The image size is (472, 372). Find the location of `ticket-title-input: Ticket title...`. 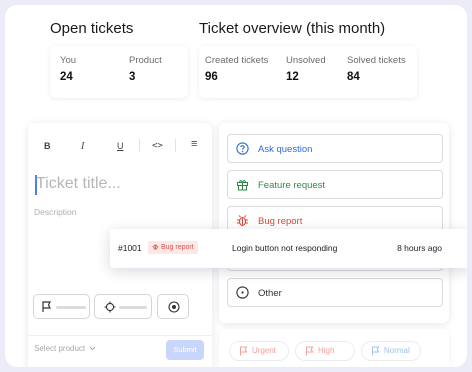

ticket-title-input: Ticket title... is located at coordinates (78, 184).